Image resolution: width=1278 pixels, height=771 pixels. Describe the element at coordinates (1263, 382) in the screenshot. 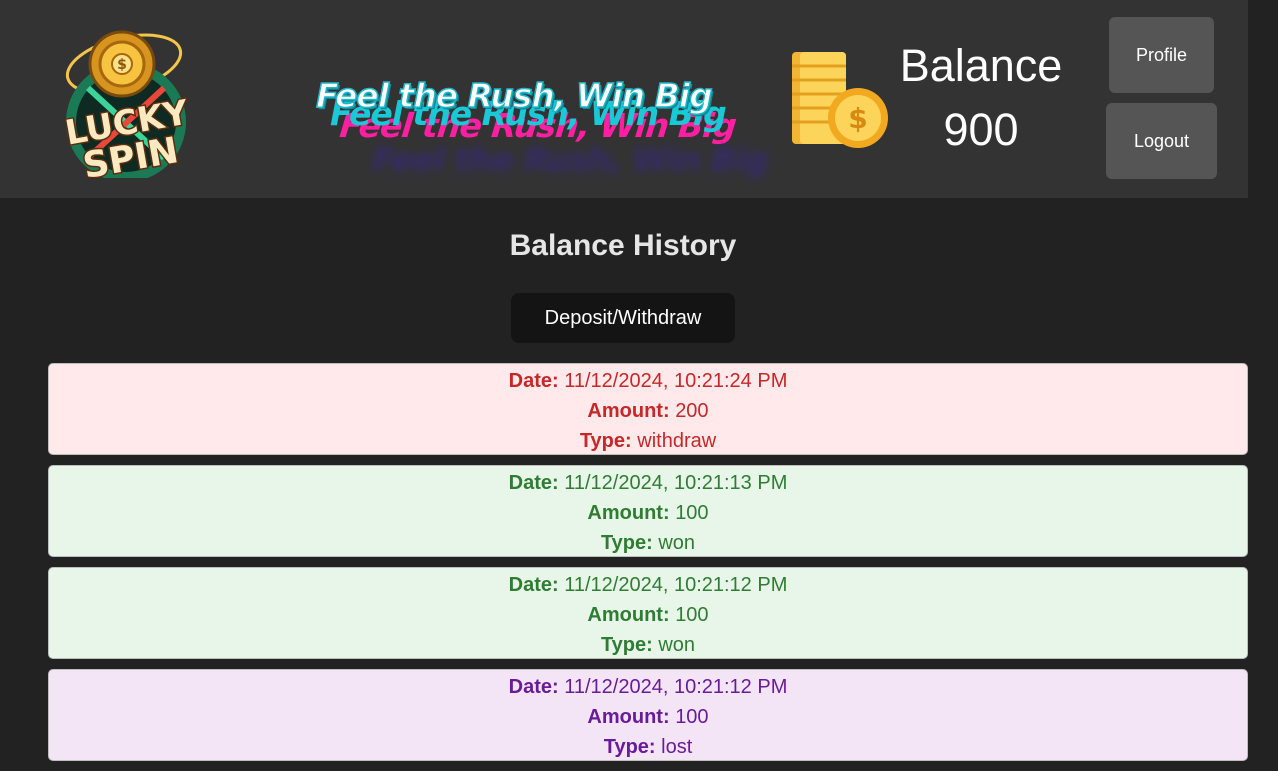

I see `page-edge` at that location.